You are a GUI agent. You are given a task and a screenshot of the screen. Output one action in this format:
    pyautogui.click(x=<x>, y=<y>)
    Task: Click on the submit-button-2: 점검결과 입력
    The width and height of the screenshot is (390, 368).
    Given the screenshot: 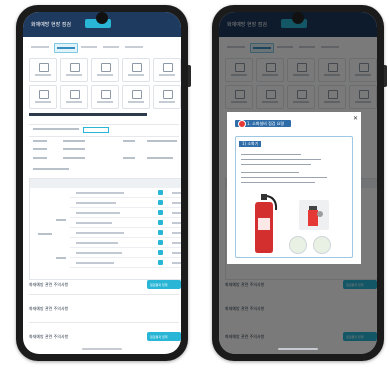 What is the action you would take?
    pyautogui.click(x=164, y=336)
    